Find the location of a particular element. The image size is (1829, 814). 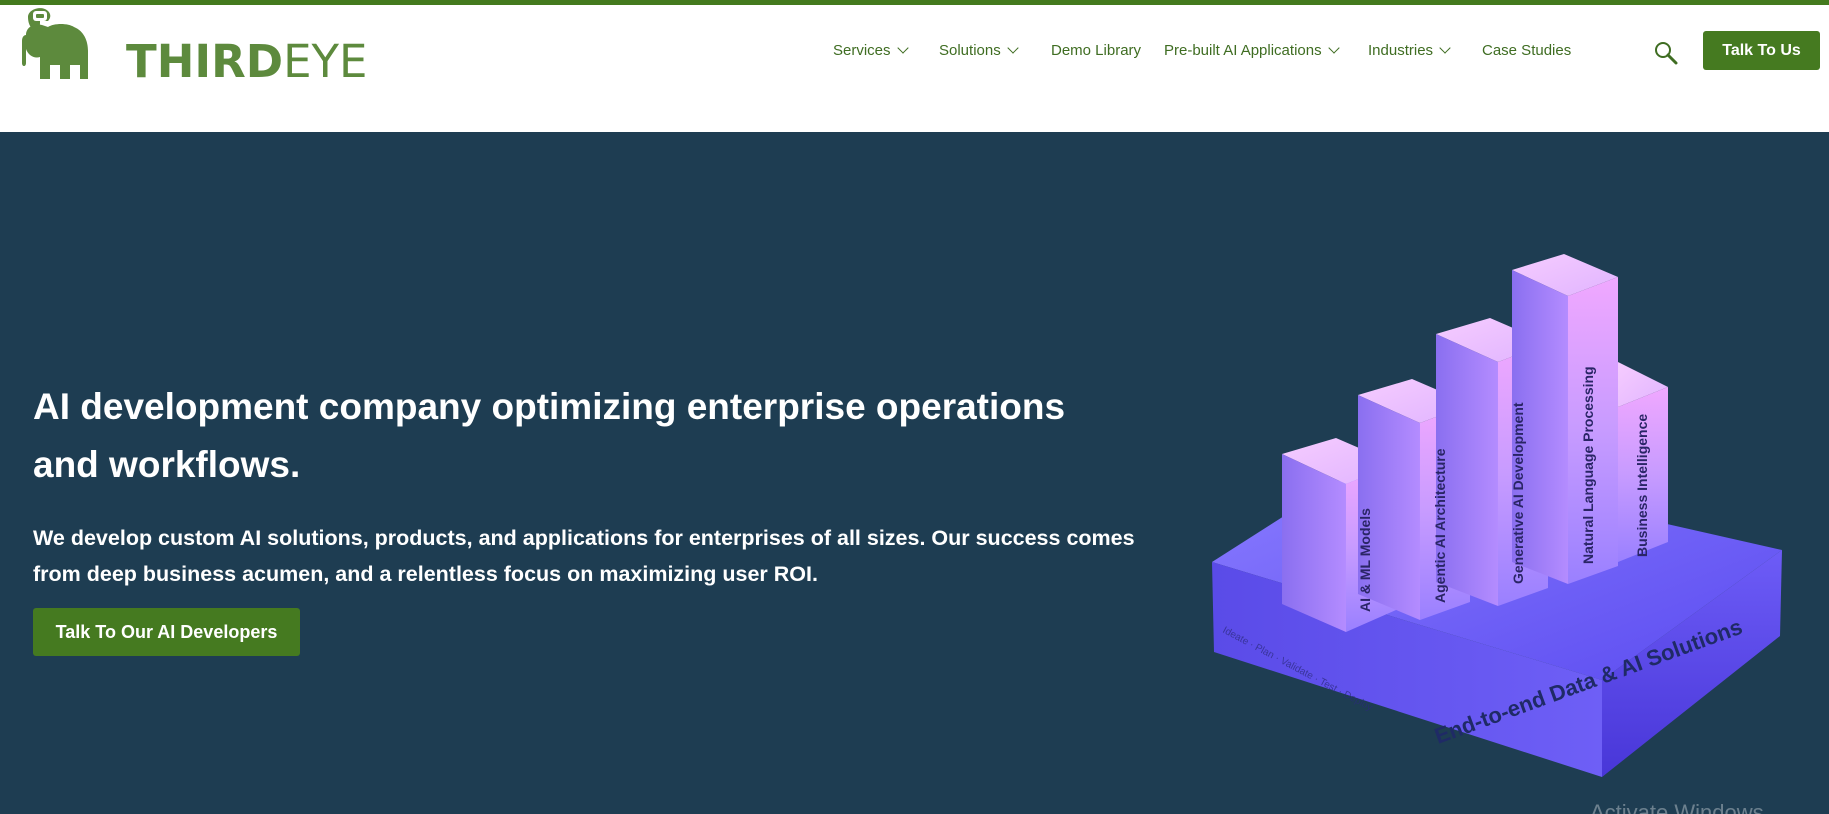

search-icon is located at coordinates (1666, 53).